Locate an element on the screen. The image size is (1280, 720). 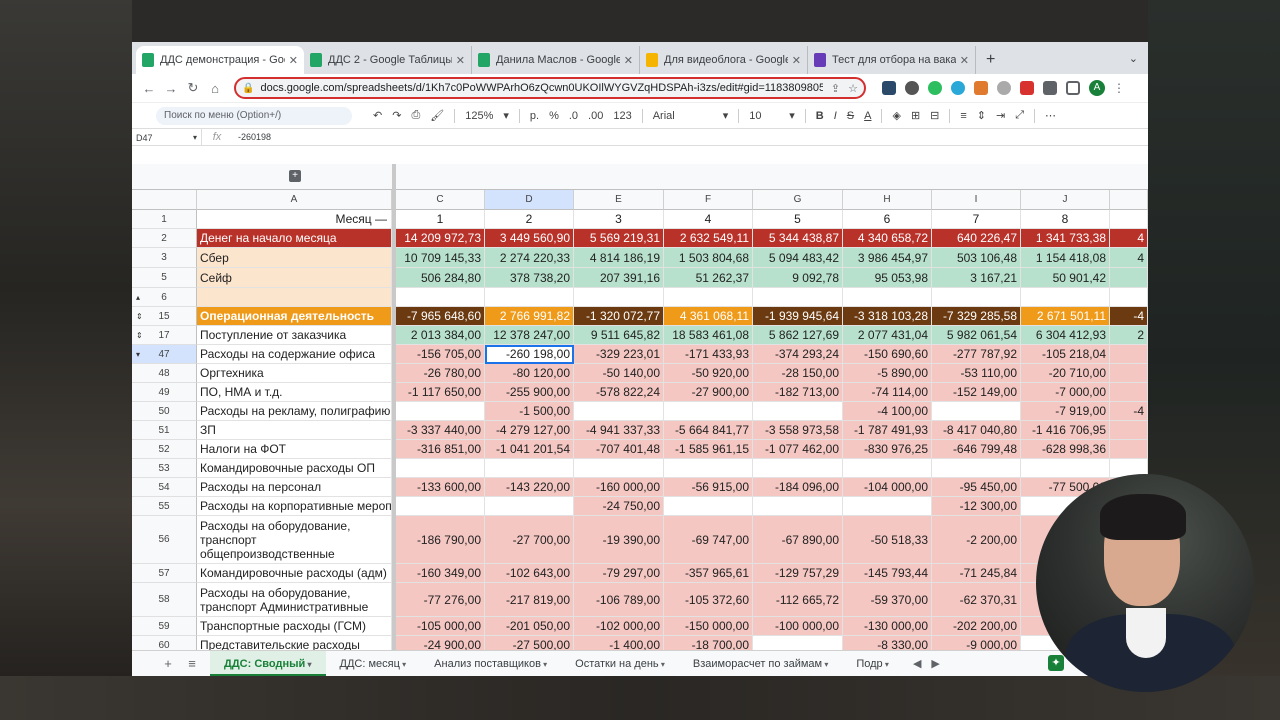
value-cell: -50 518,33 is located at coordinates (887, 540).